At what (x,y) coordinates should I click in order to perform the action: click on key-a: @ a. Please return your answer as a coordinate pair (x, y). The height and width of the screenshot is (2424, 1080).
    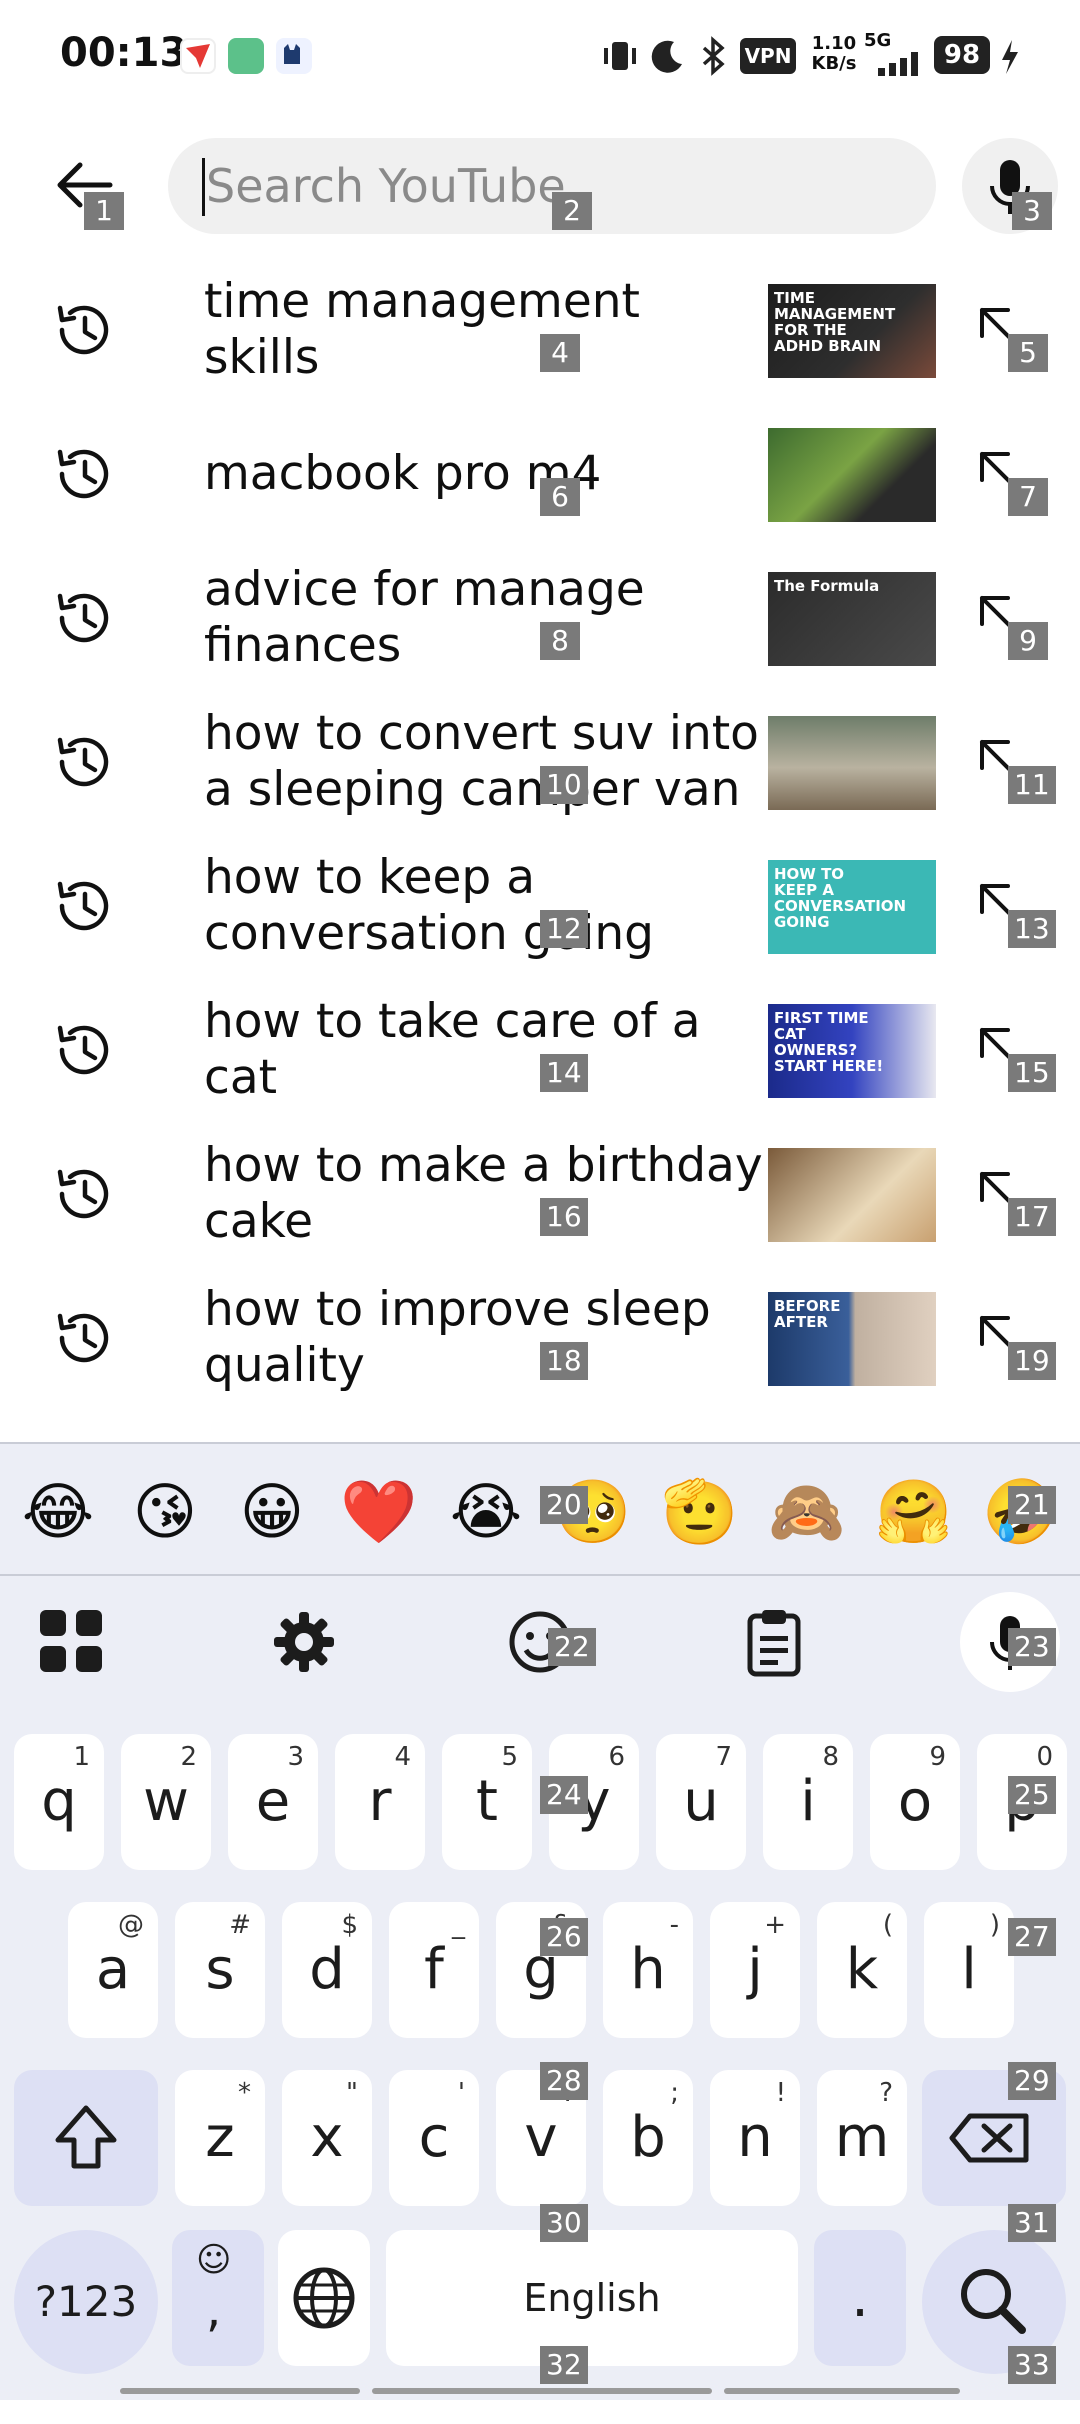
    Looking at the image, I should click on (113, 1970).